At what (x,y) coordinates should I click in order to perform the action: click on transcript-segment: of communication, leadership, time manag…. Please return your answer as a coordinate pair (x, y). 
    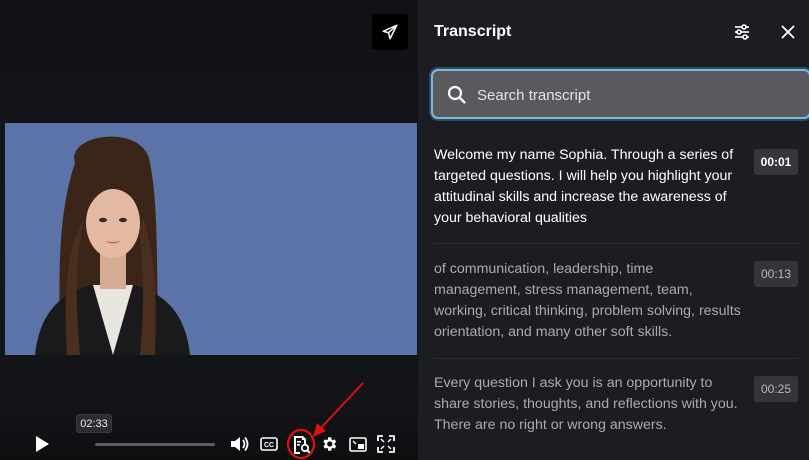
    Looking at the image, I should click on (616, 301).